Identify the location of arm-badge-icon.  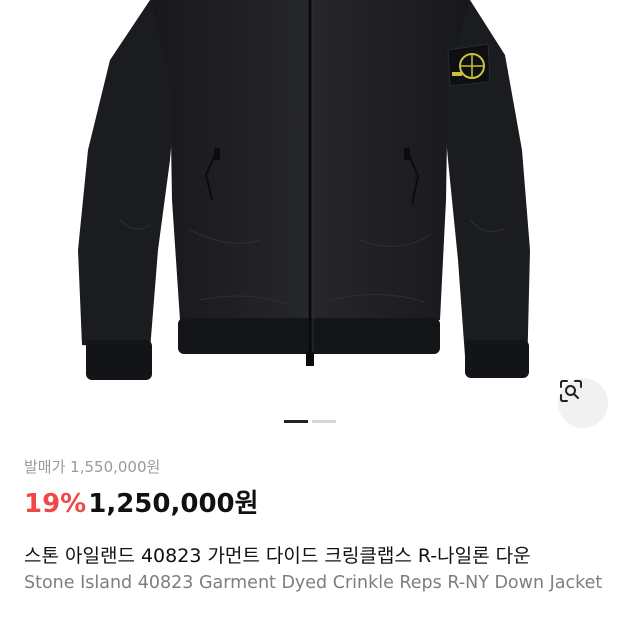
(469, 65).